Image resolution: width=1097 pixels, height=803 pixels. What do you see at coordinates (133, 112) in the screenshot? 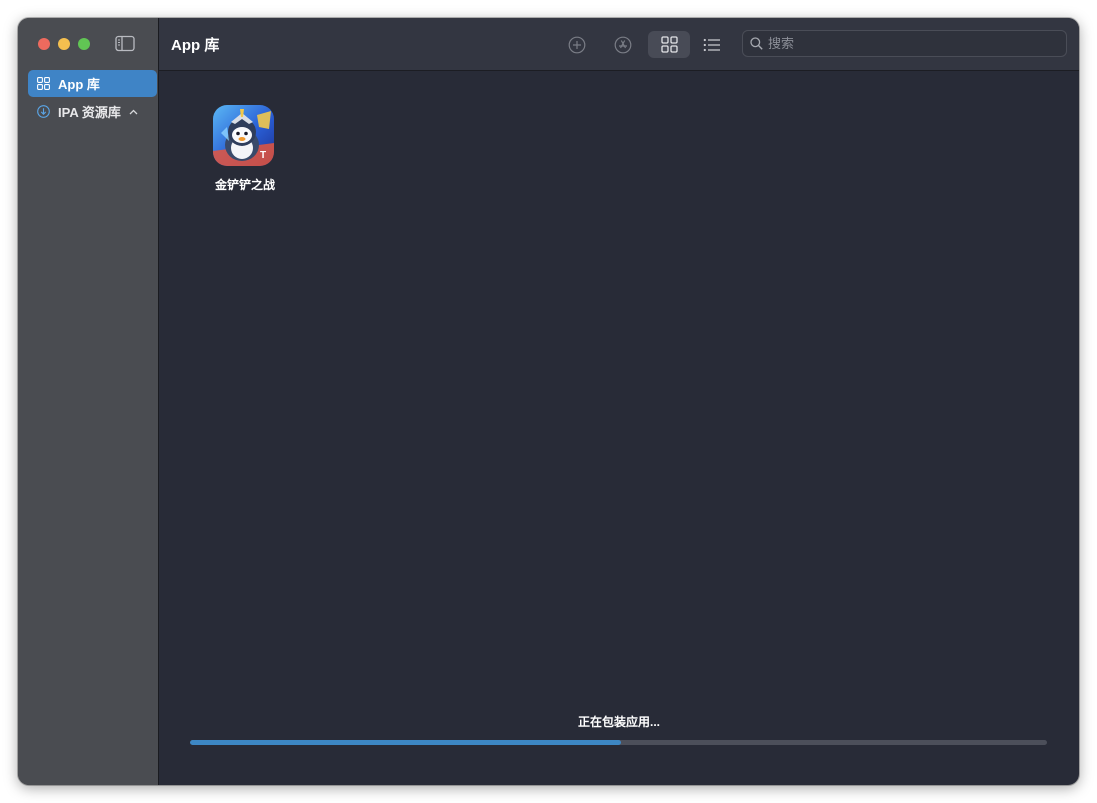
I see `chevron-up-icon` at bounding box center [133, 112].